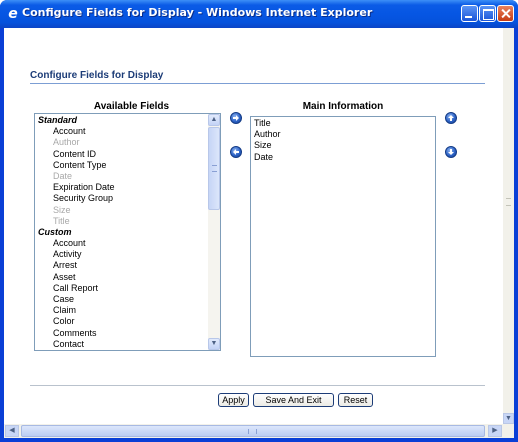 The width and height of the screenshot is (518, 442). I want to click on list-group-header: Standard, so click(58, 120).